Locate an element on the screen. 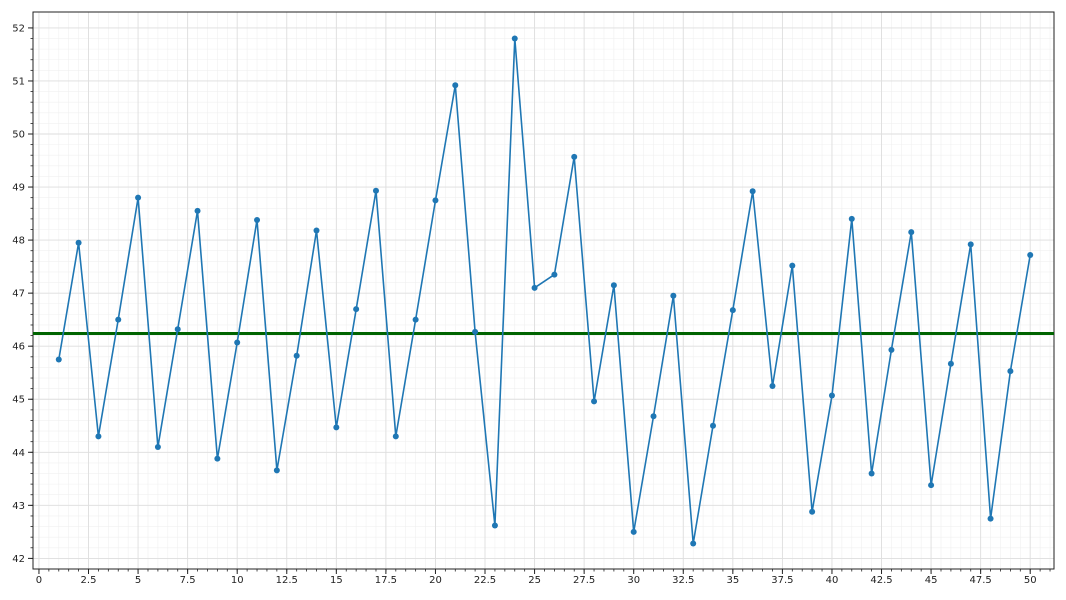 Image resolution: width=1066 pixels, height=600 pixels. x-tick-label: 7.5 is located at coordinates (188, 580).